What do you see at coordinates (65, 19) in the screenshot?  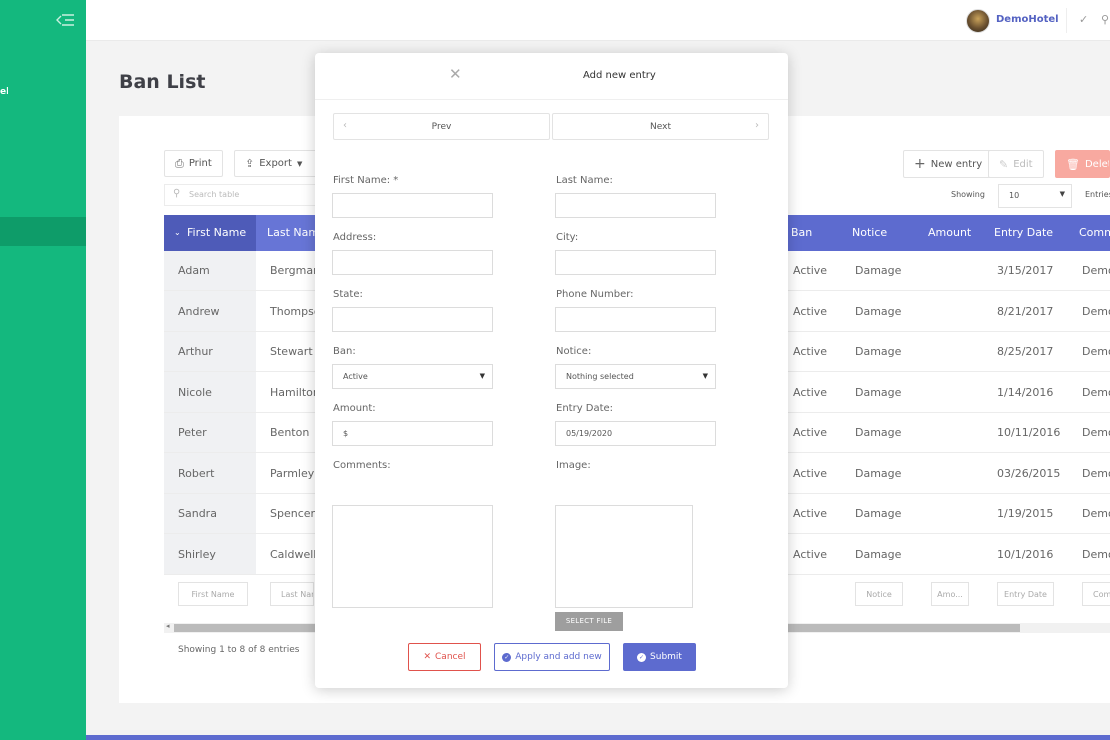 I see `menu-collapse-icon` at bounding box center [65, 19].